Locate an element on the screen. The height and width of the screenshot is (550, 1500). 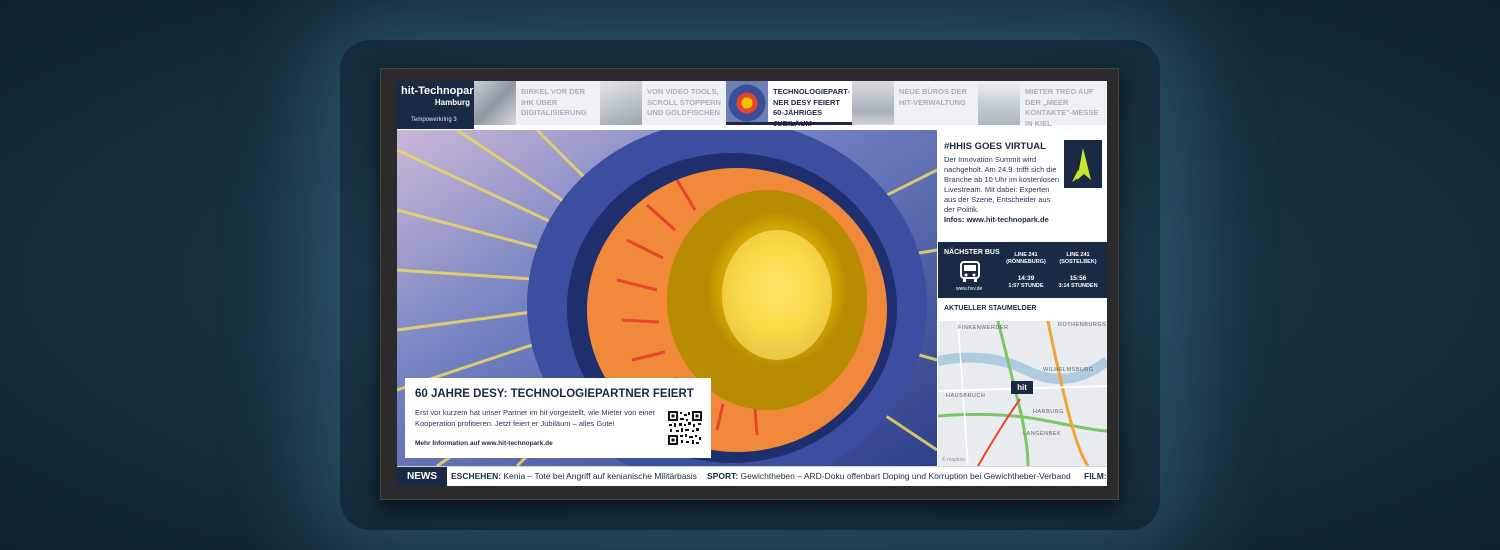
tab-label: BIRKEL VOR DER IHK ÜBER DIGITALISIERUNG is located at coordinates (554, 102).